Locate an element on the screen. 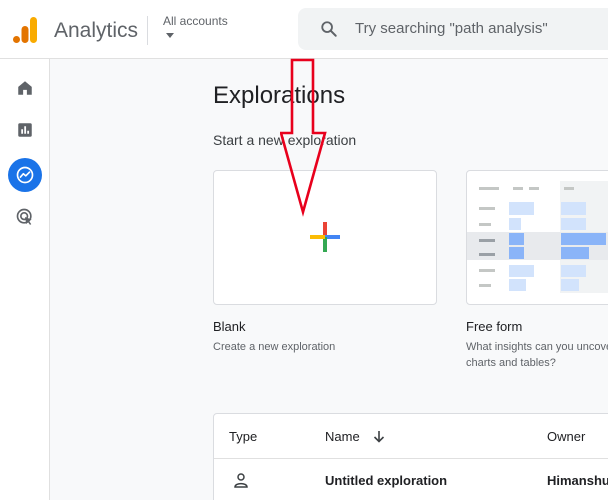  plus-icon is located at coordinates (325, 237).